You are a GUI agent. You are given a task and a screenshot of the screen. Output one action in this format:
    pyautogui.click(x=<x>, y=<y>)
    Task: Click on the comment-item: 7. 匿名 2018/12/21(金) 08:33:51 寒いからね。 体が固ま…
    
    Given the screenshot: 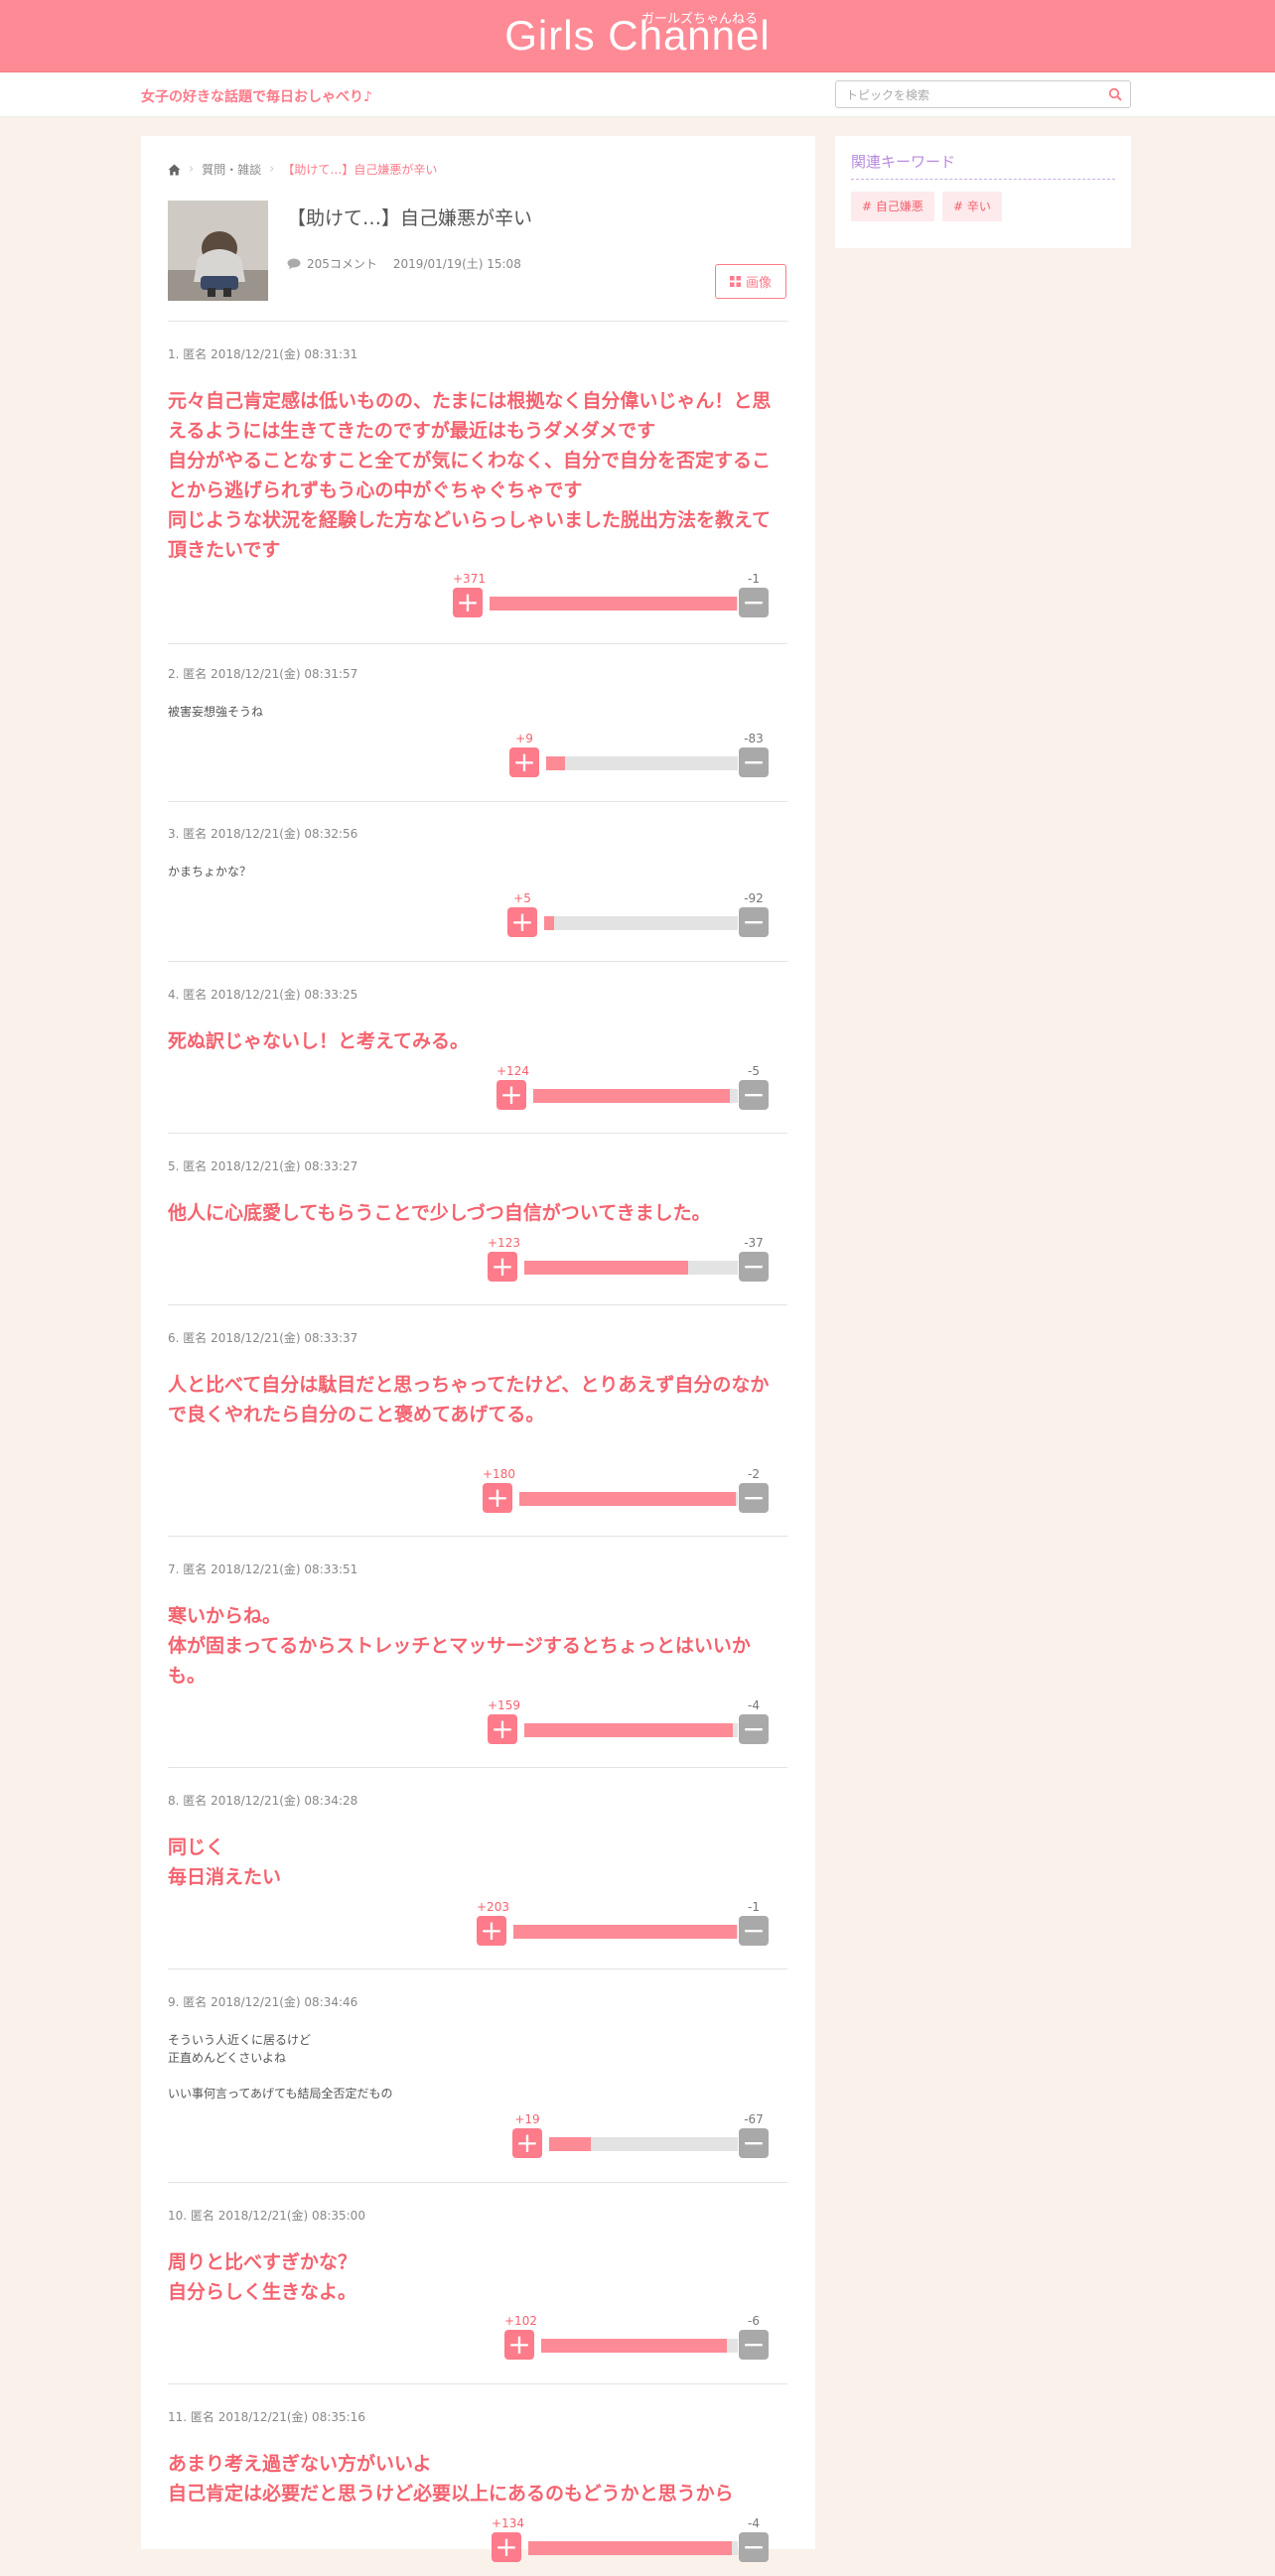 What is the action you would take?
    pyautogui.click(x=477, y=1625)
    